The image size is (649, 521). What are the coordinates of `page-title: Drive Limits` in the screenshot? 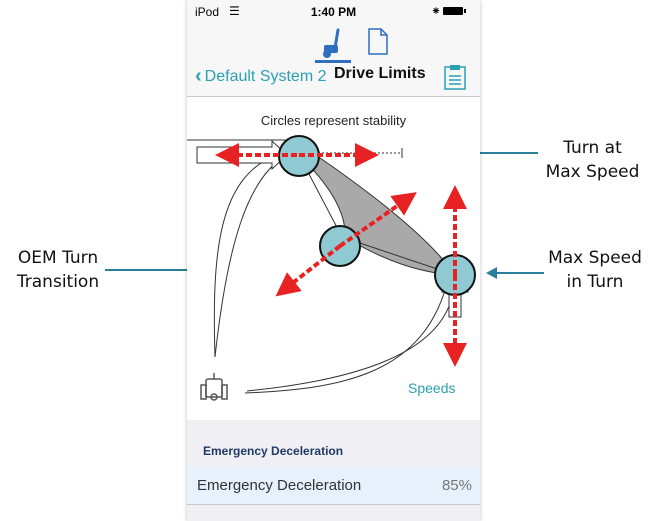 It's located at (380, 73).